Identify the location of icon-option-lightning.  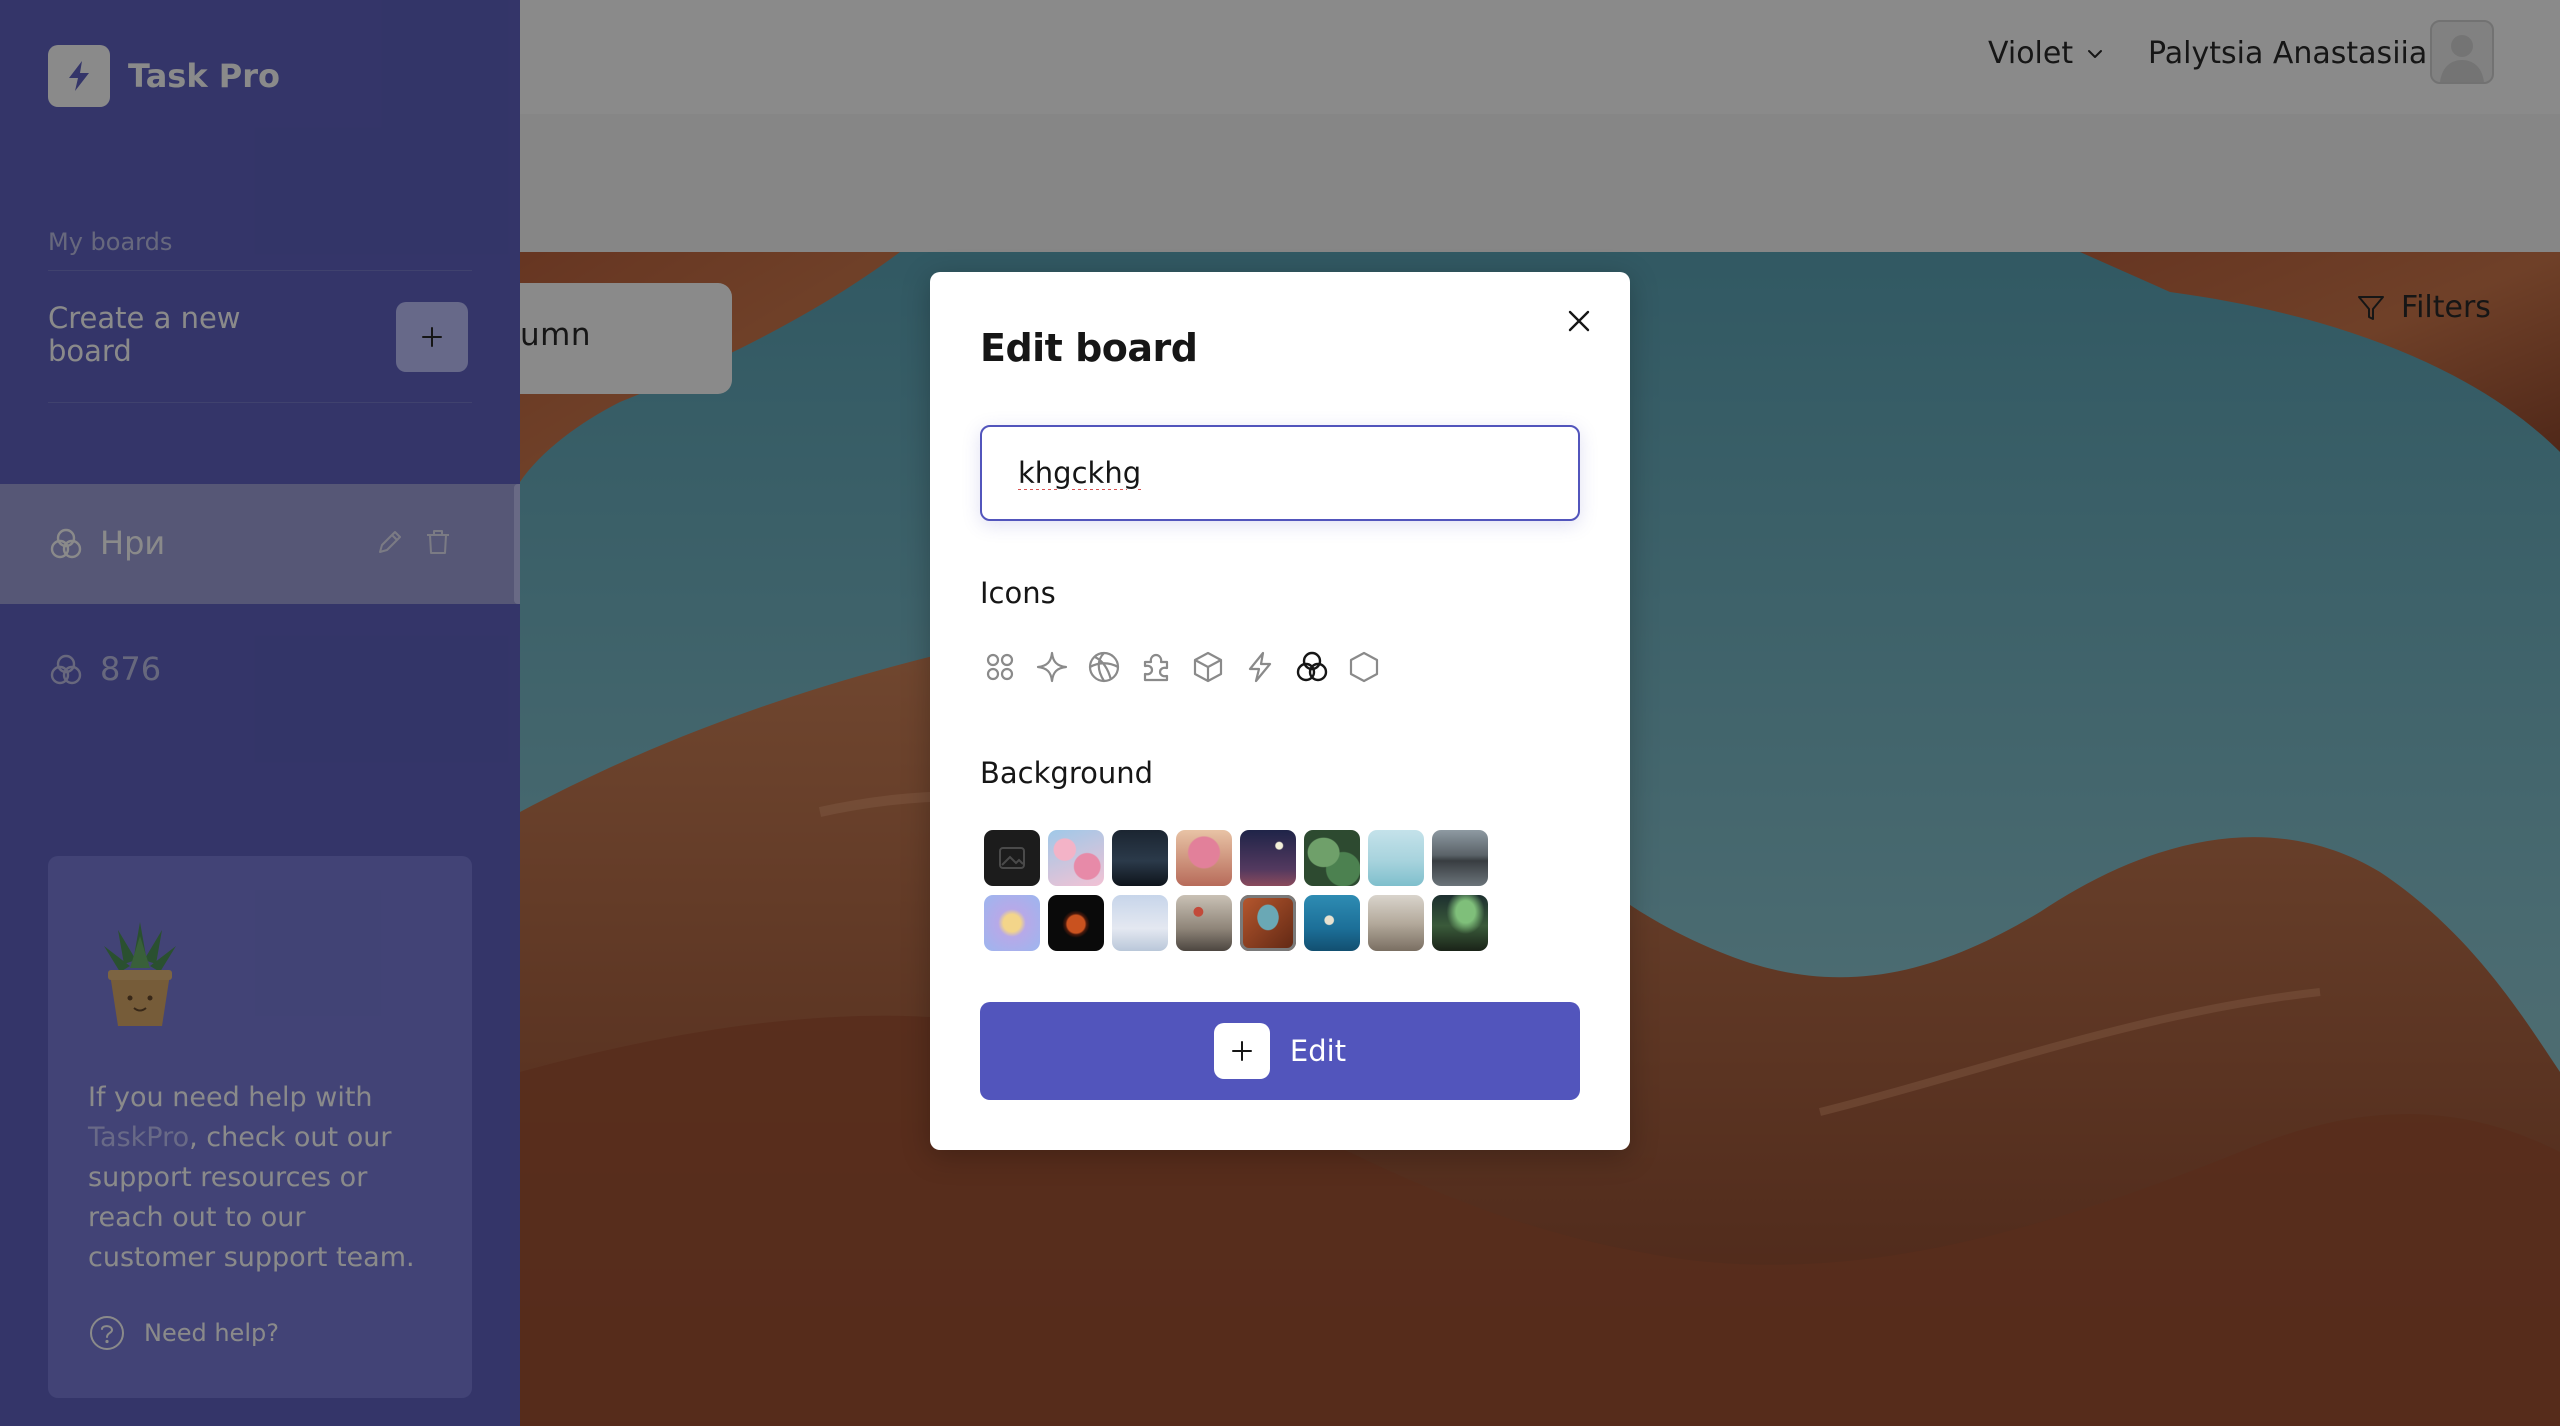
(1260, 667).